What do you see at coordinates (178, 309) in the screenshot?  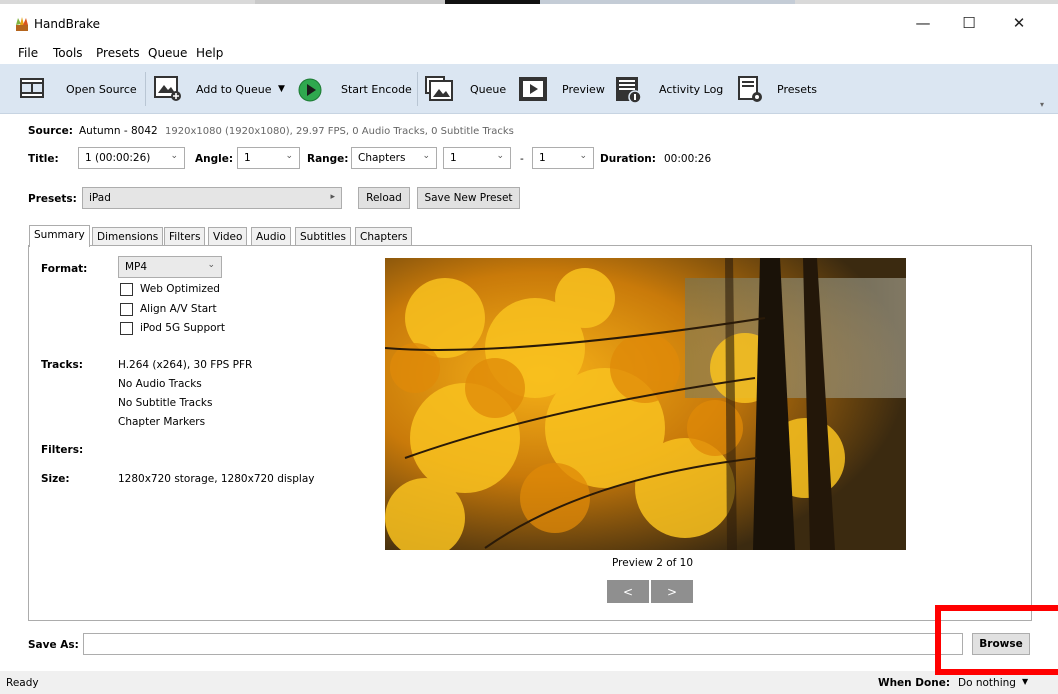 I see `align-av-label: Align A/V Start` at bounding box center [178, 309].